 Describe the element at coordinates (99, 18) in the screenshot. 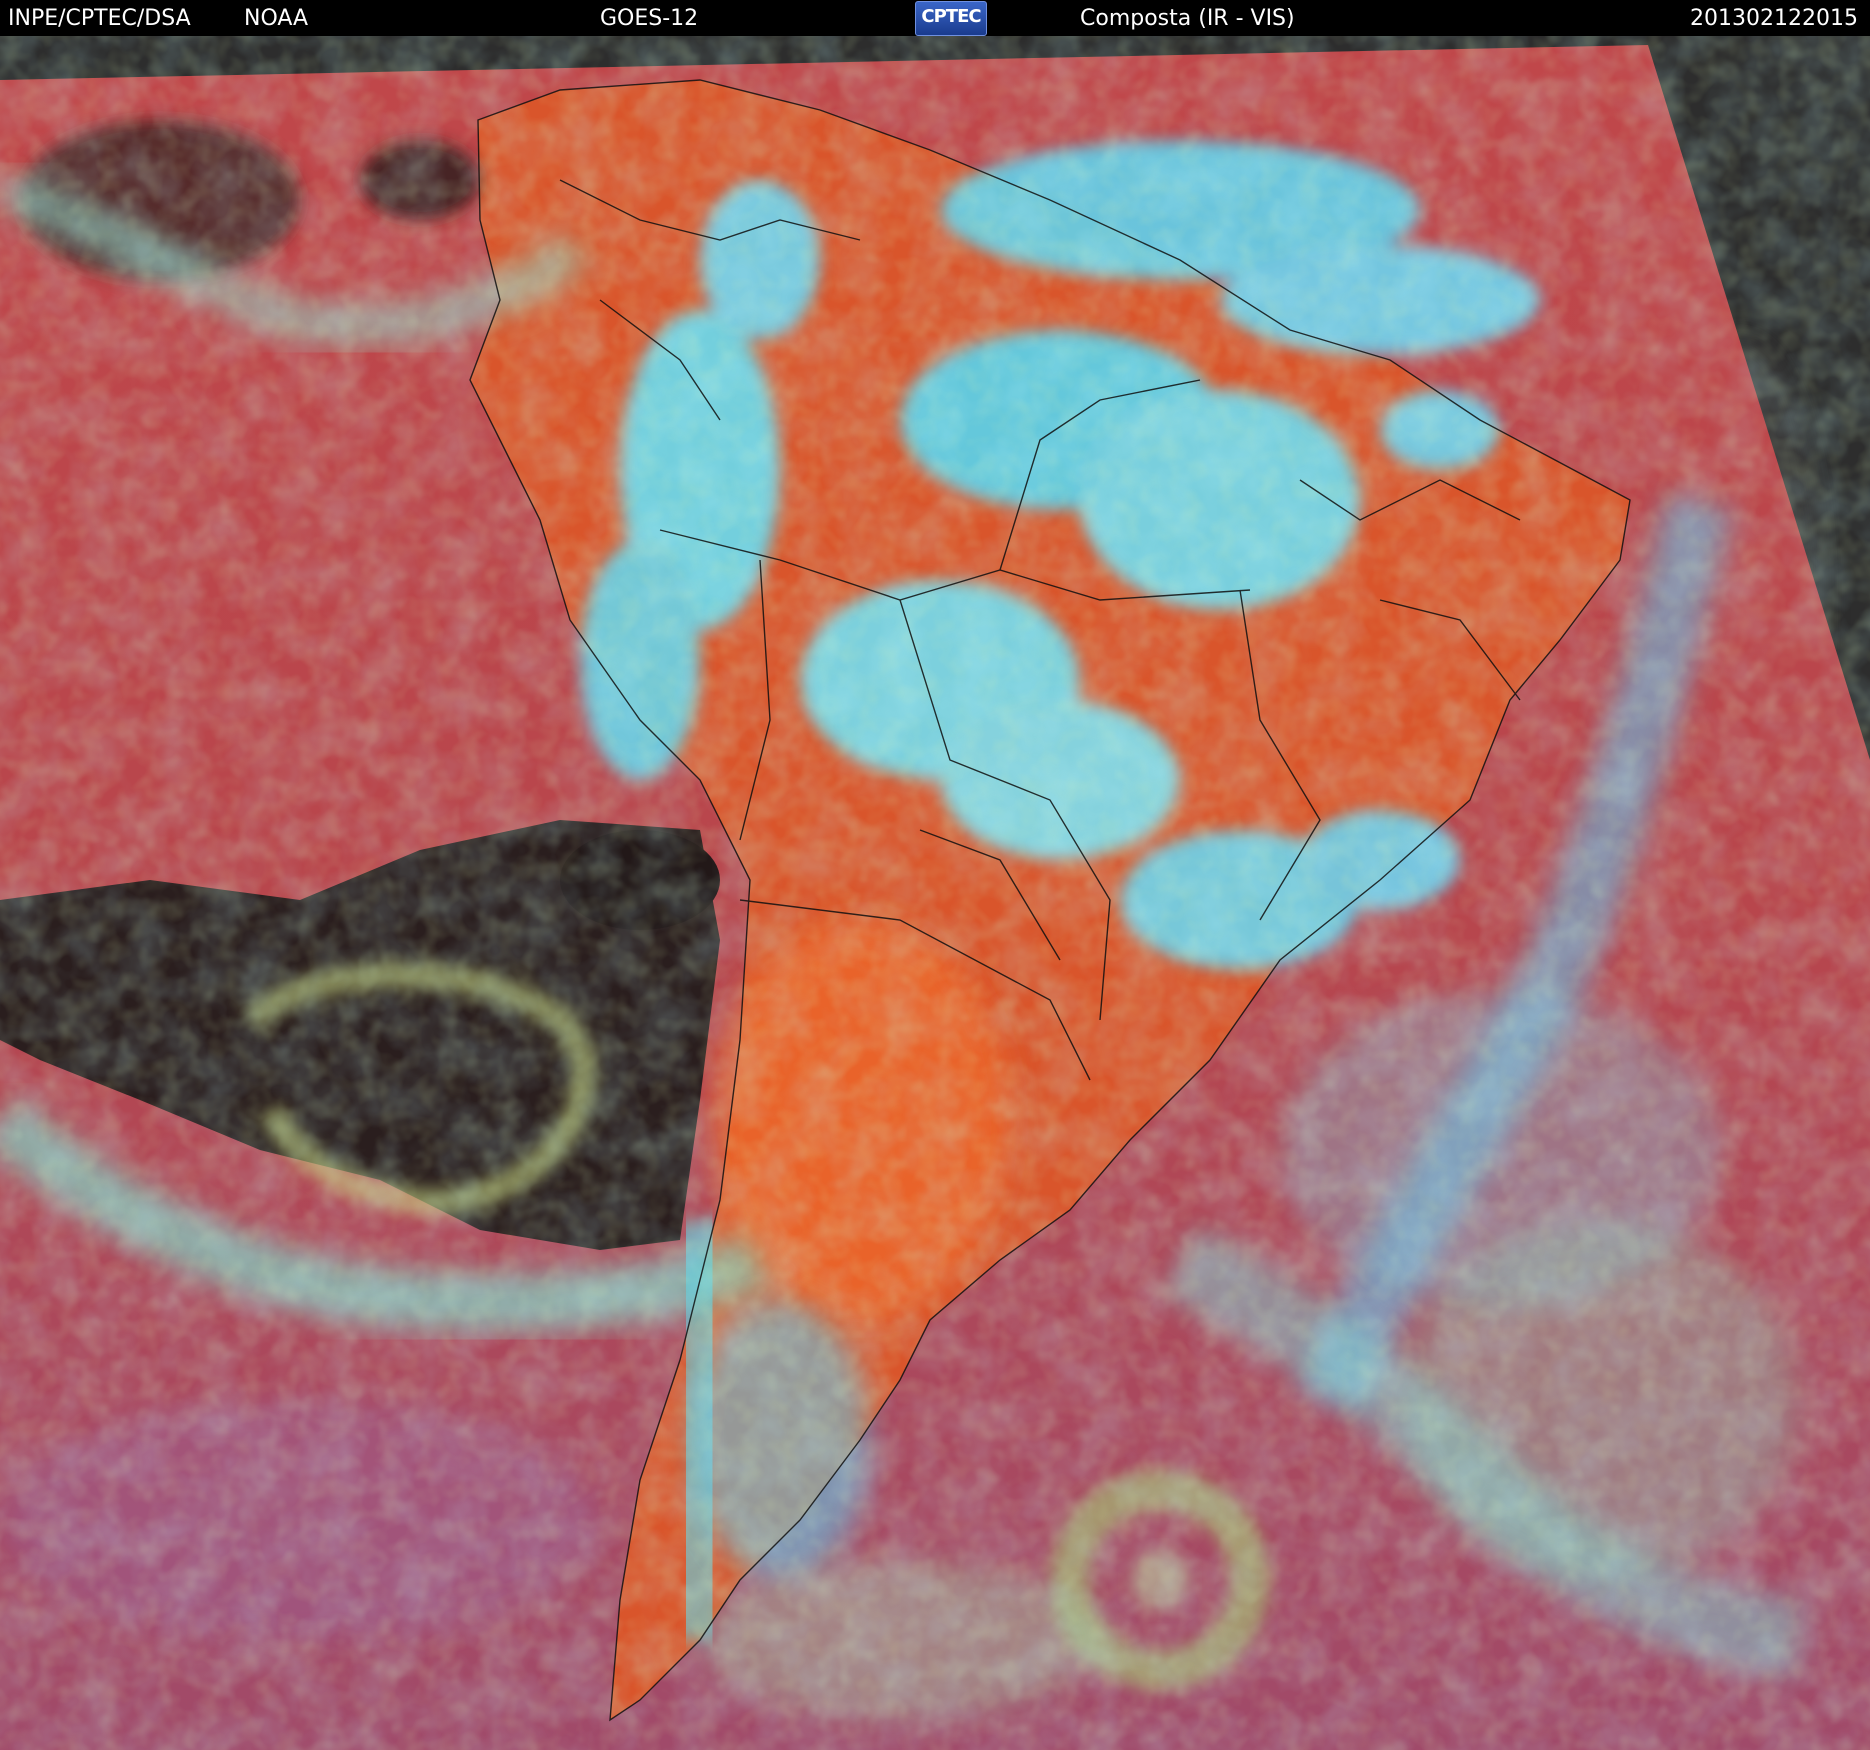

I see `org-label: INPE/CPTEC/DSA` at that location.